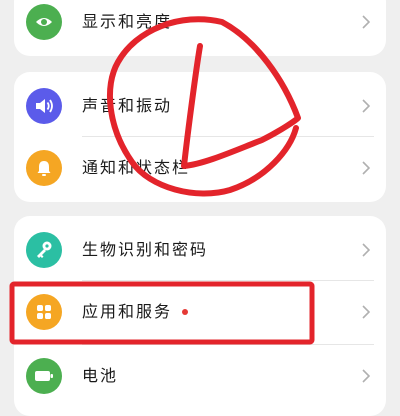 Image resolution: width=400 pixels, height=416 pixels. What do you see at coordinates (44, 168) in the screenshot?
I see `bell-icon` at bounding box center [44, 168].